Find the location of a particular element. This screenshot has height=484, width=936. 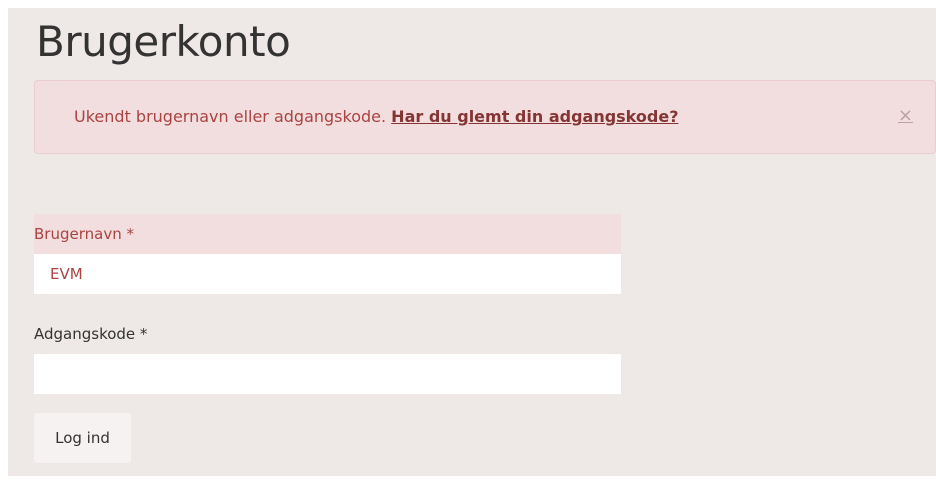

alert-message-text: Ukendt brugernavn eller adgangskode. is located at coordinates (233, 116).